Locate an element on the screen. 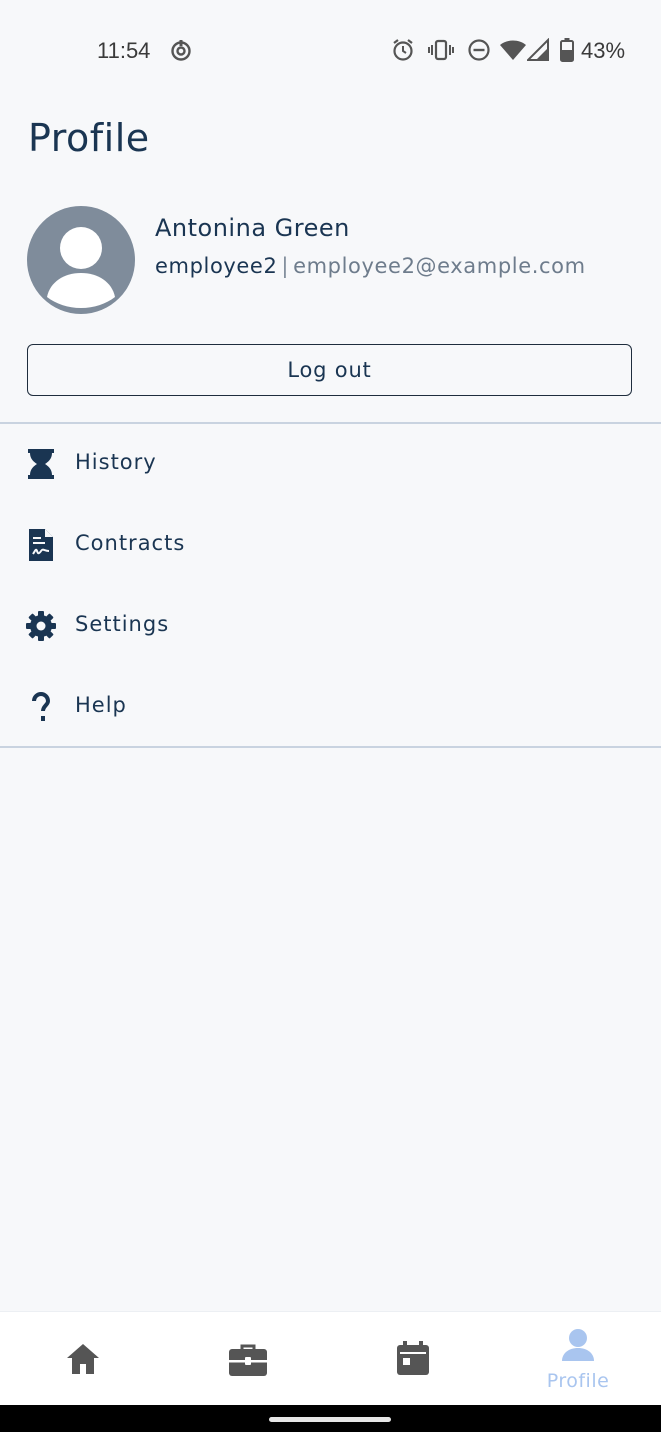 The image size is (661, 1432). nav-jobs is located at coordinates (248, 1359).